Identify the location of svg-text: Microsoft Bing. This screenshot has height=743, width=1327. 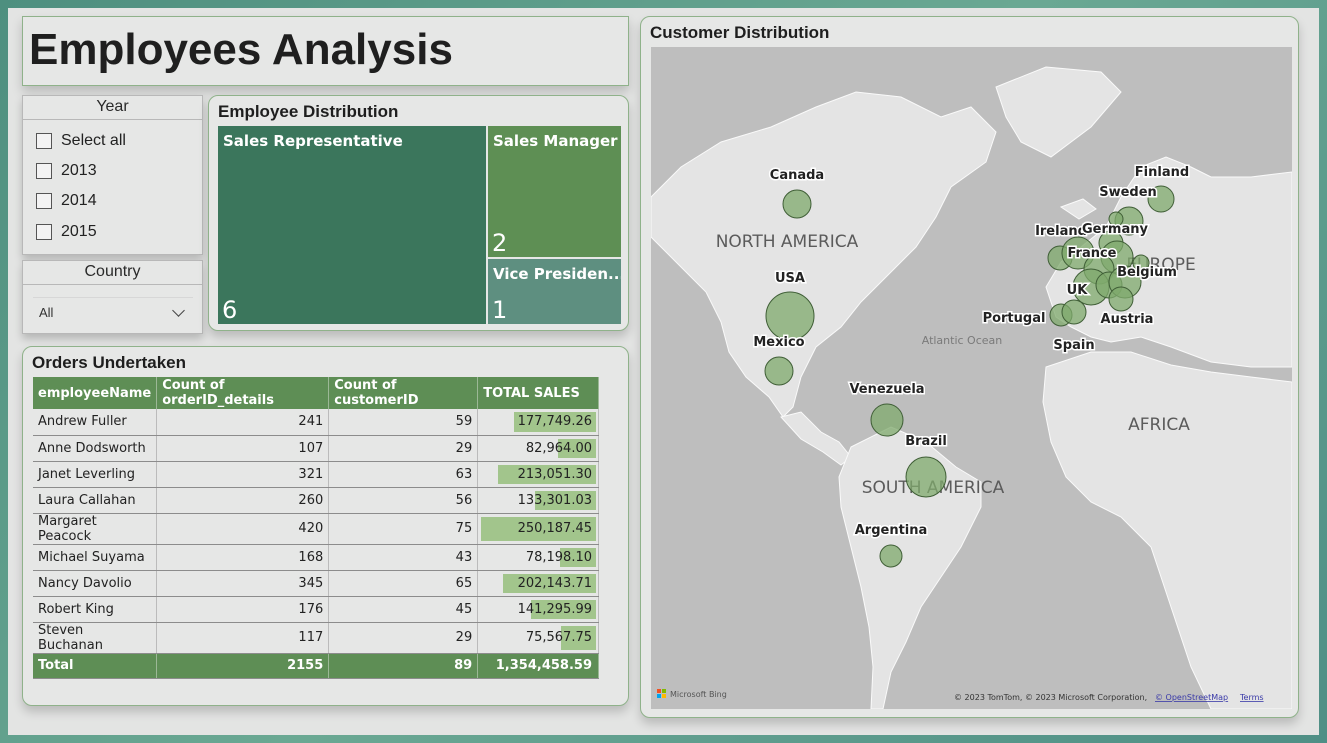
(698, 694).